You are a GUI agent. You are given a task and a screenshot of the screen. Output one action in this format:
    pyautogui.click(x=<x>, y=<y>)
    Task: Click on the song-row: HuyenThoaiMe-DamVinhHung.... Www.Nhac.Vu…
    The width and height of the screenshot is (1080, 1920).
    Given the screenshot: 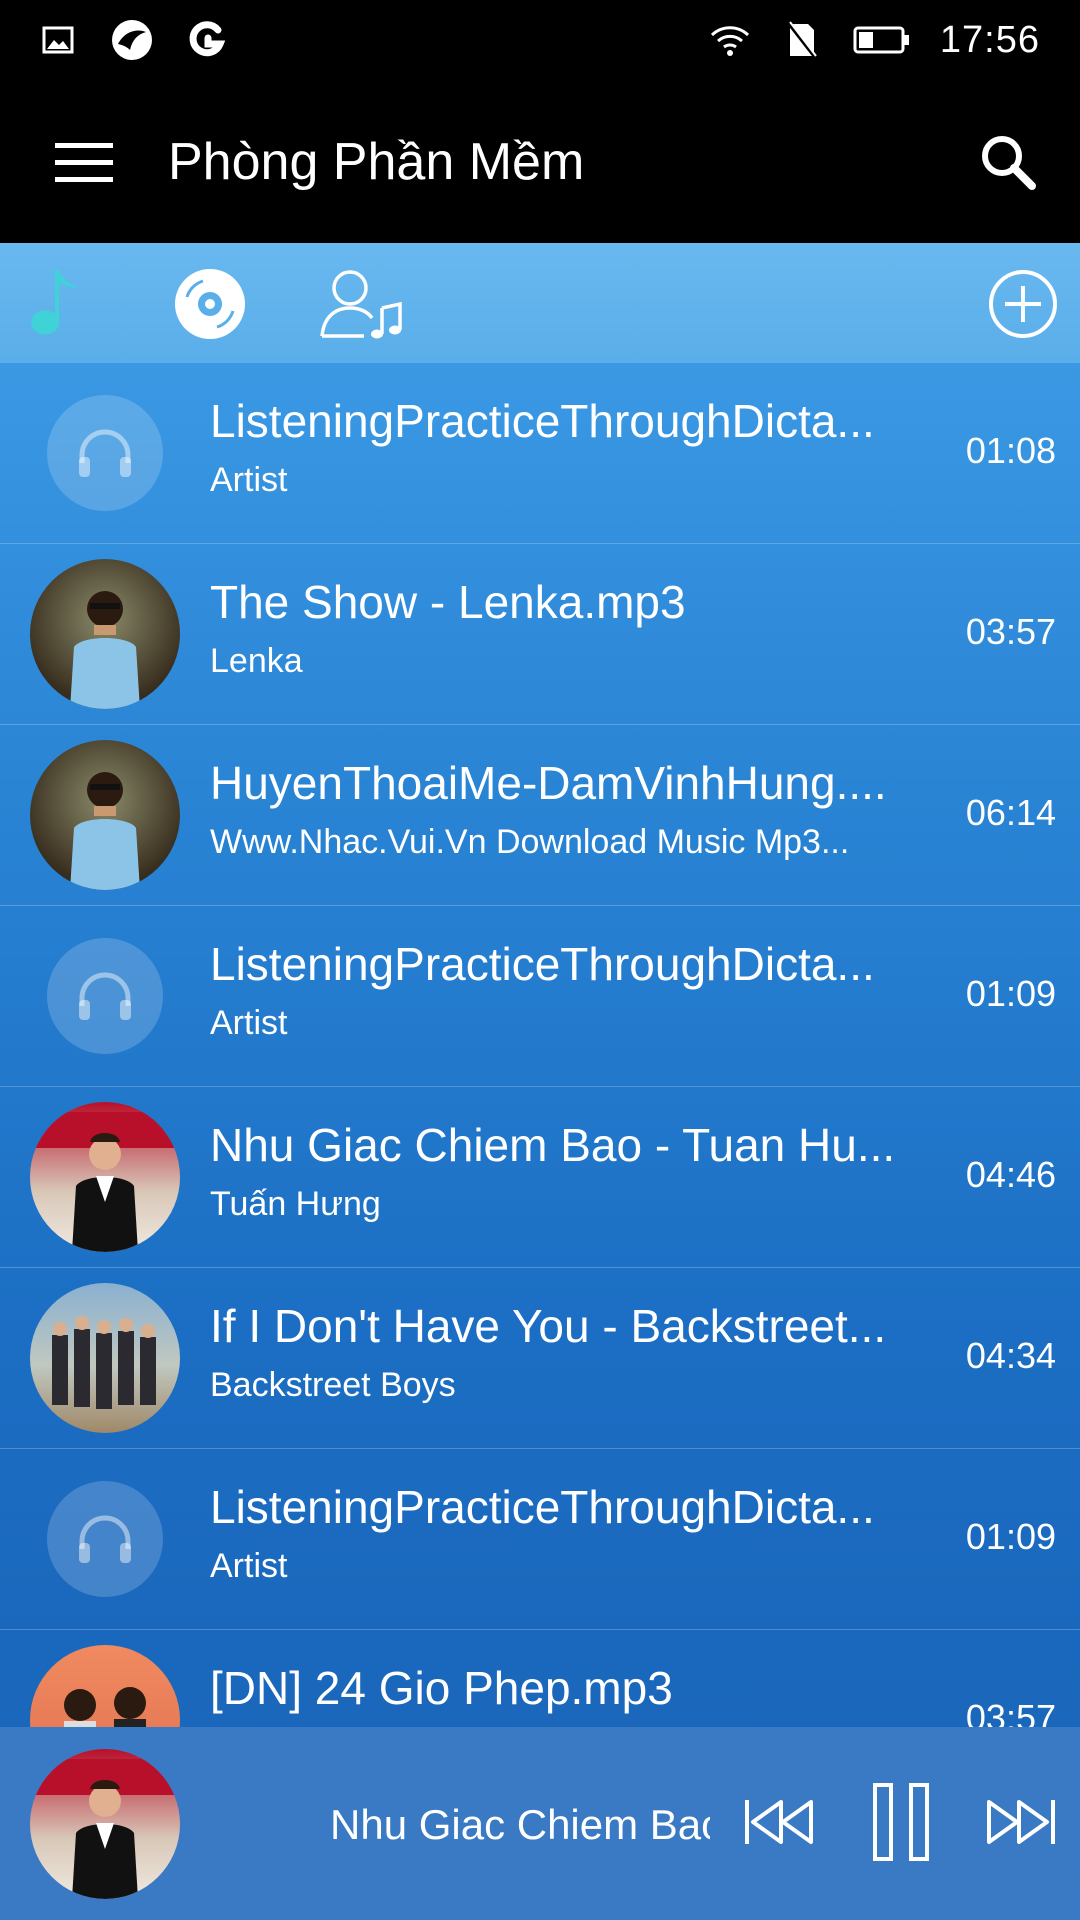 What is the action you would take?
    pyautogui.click(x=540, y=815)
    